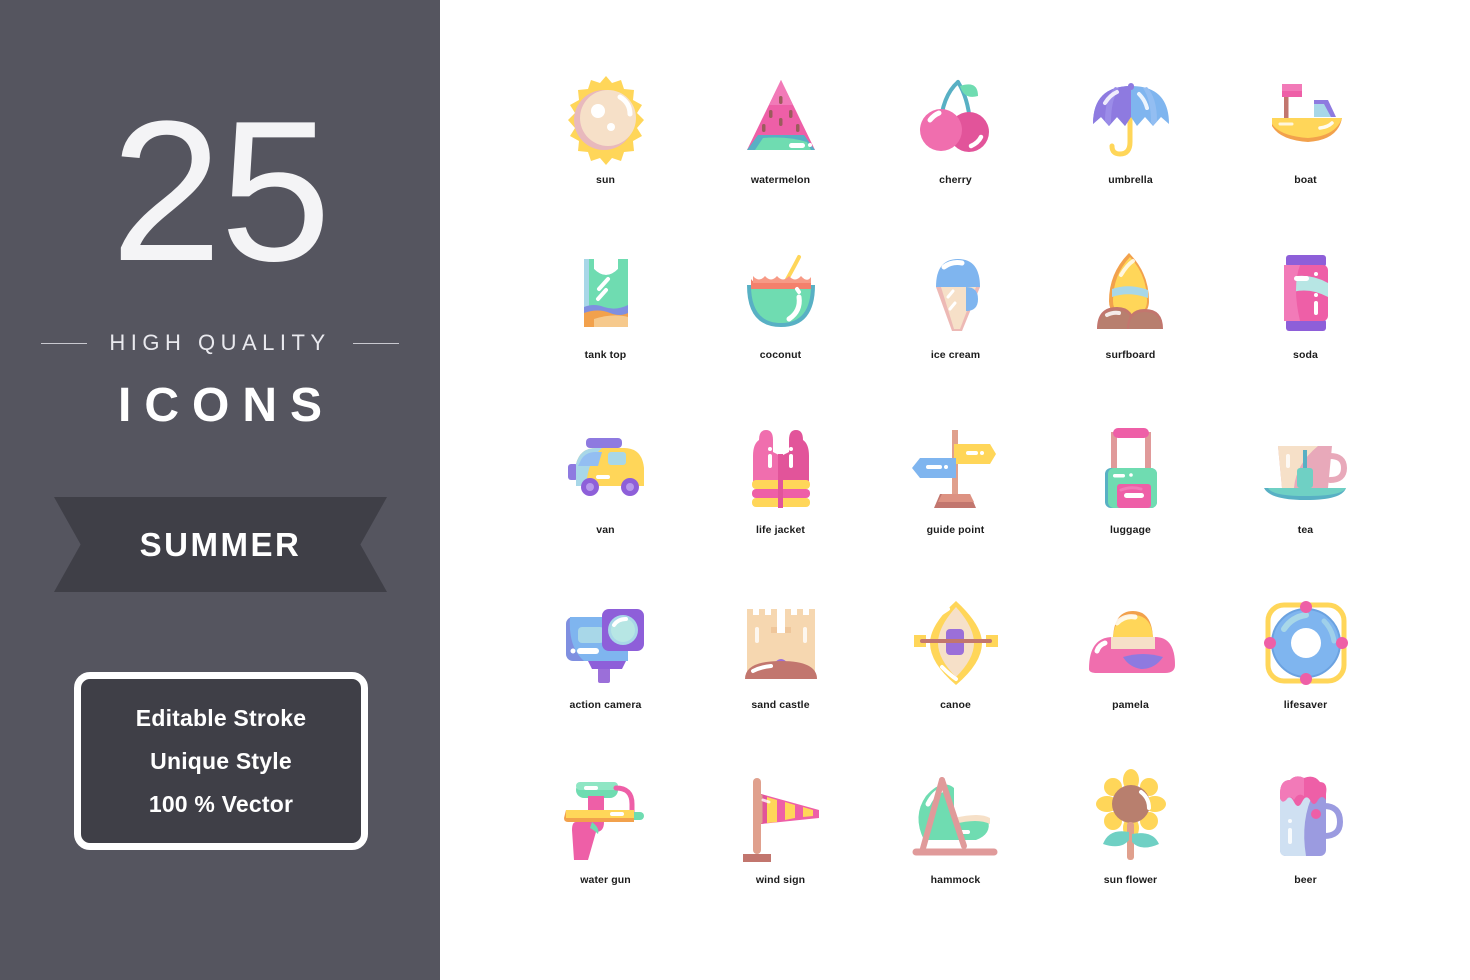 The height and width of the screenshot is (980, 1470). What do you see at coordinates (781, 643) in the screenshot?
I see `sand-castle-icon` at bounding box center [781, 643].